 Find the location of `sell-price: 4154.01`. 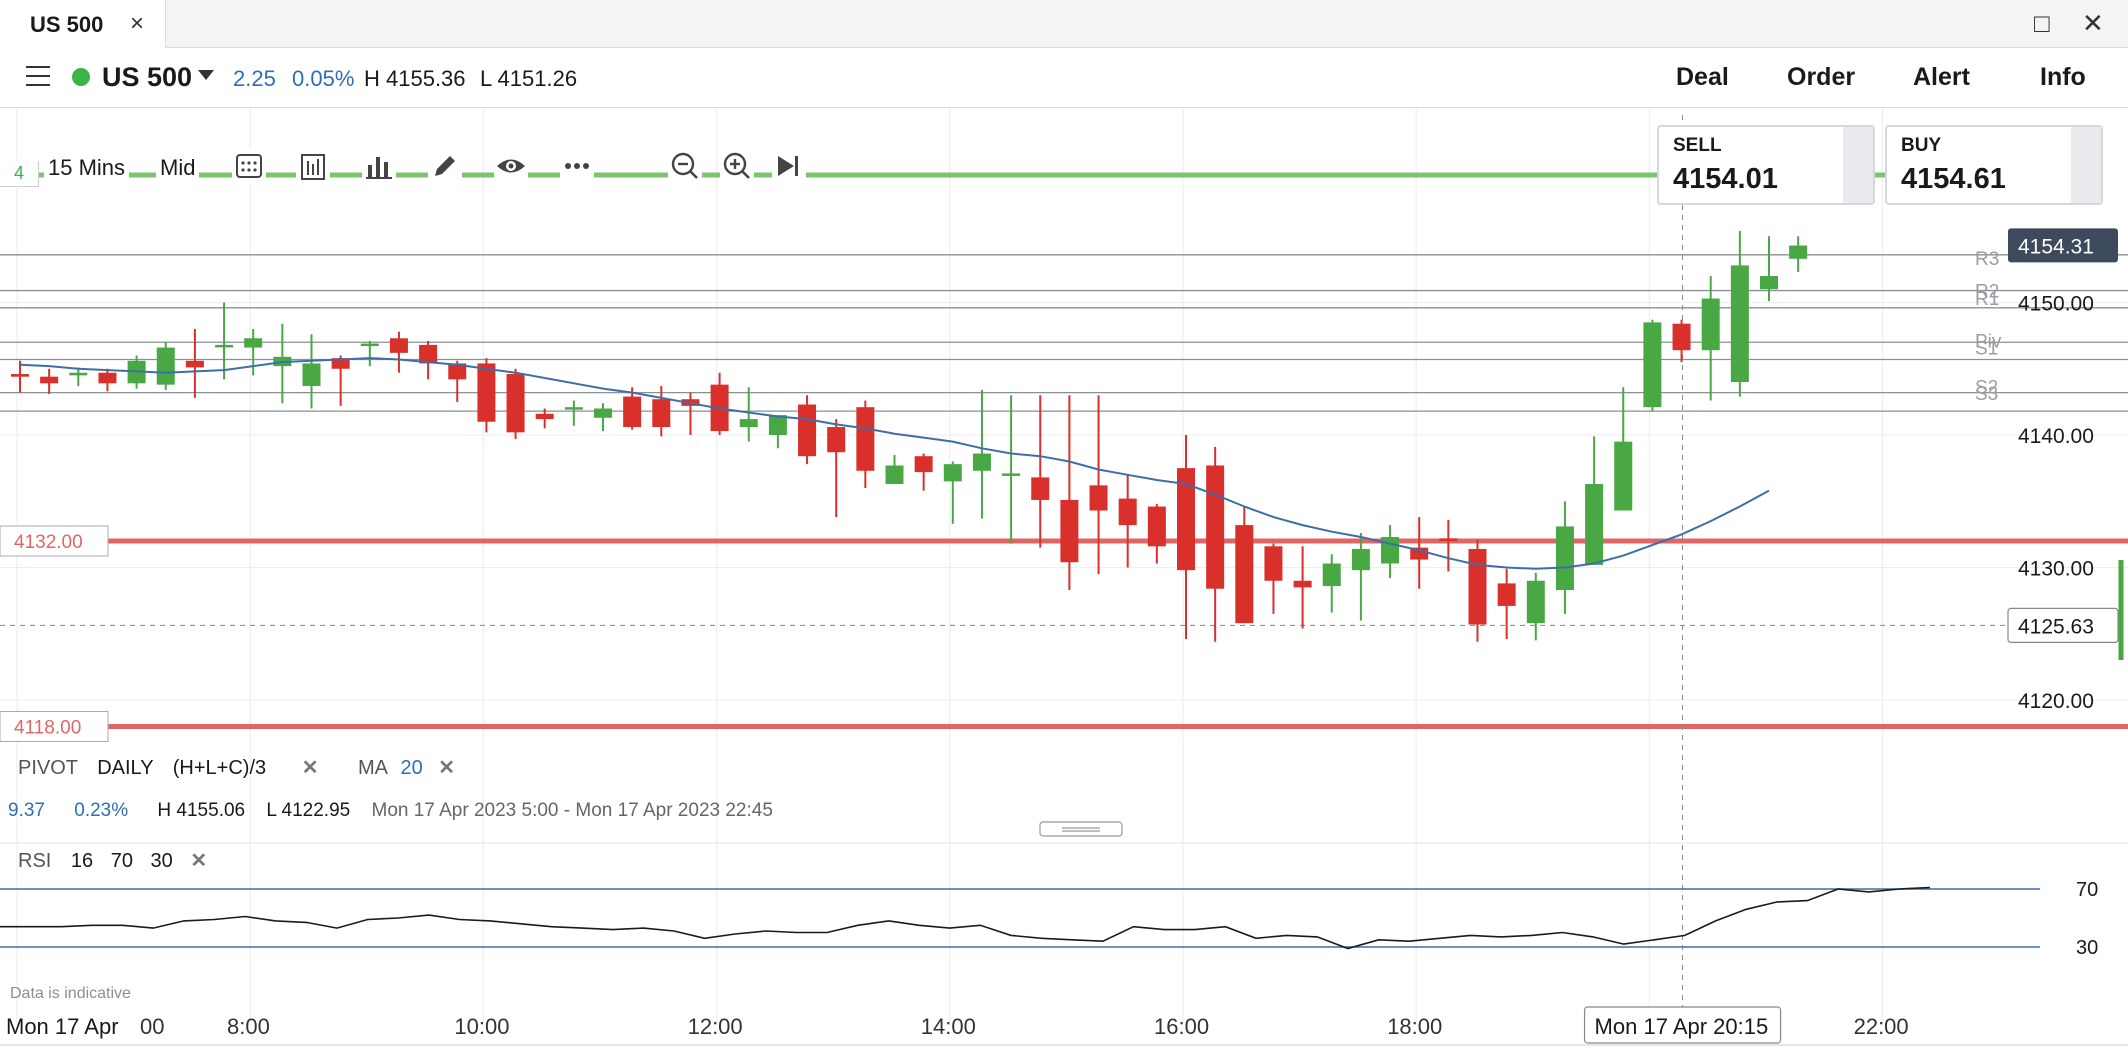

sell-price: 4154.01 is located at coordinates (1725, 179).